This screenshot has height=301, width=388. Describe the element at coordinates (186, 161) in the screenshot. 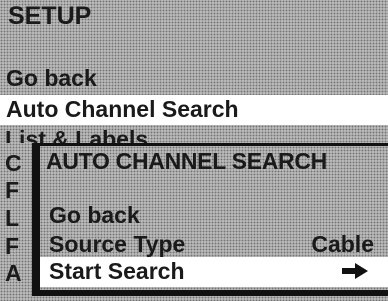

I see `submenu-title: AUTO CHANNEL SEARCH` at that location.